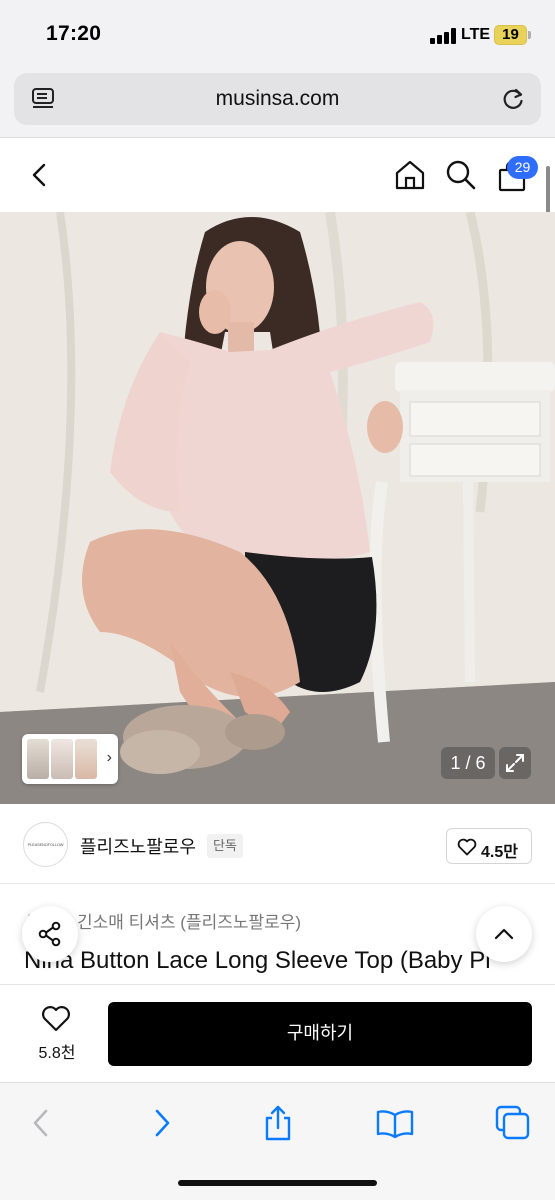 The width and height of the screenshot is (555, 1200). I want to click on expand-icon, so click(515, 763).